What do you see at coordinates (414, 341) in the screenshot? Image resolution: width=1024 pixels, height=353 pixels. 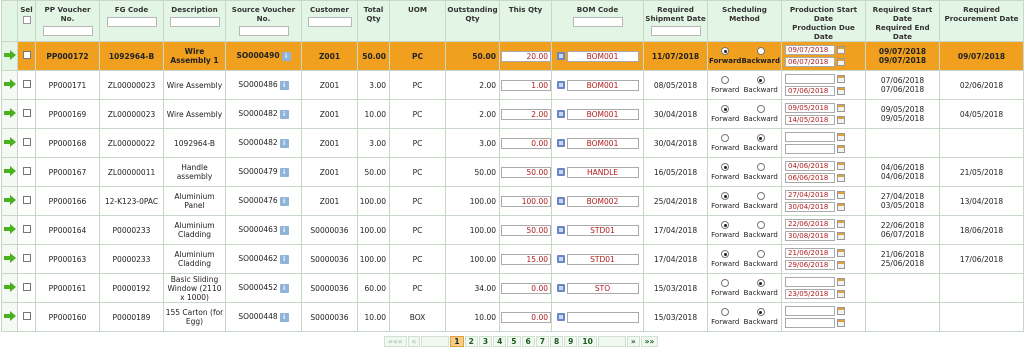 I see `pager-prev: «` at bounding box center [414, 341].